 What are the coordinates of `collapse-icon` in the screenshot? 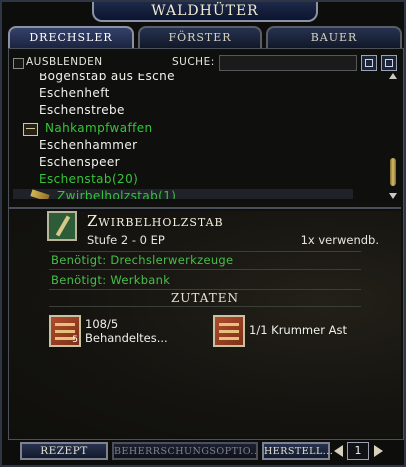 It's located at (389, 63).